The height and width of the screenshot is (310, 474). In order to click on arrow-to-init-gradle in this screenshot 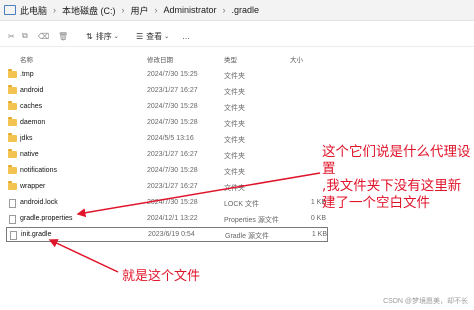, I will do `click(83, 256)`.